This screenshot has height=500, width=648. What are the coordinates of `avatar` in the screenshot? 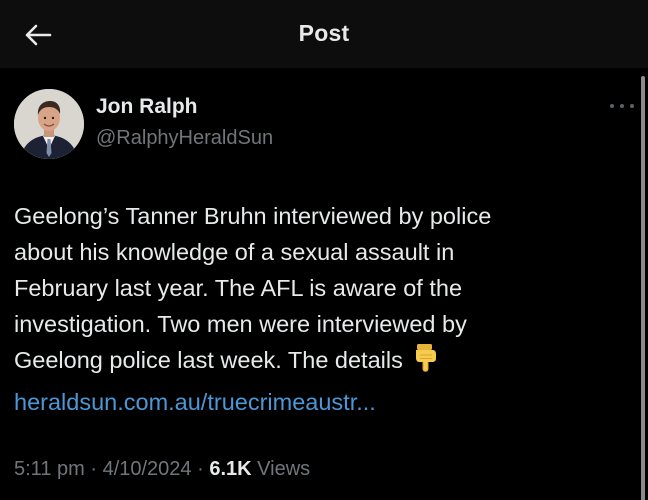 It's located at (49, 124).